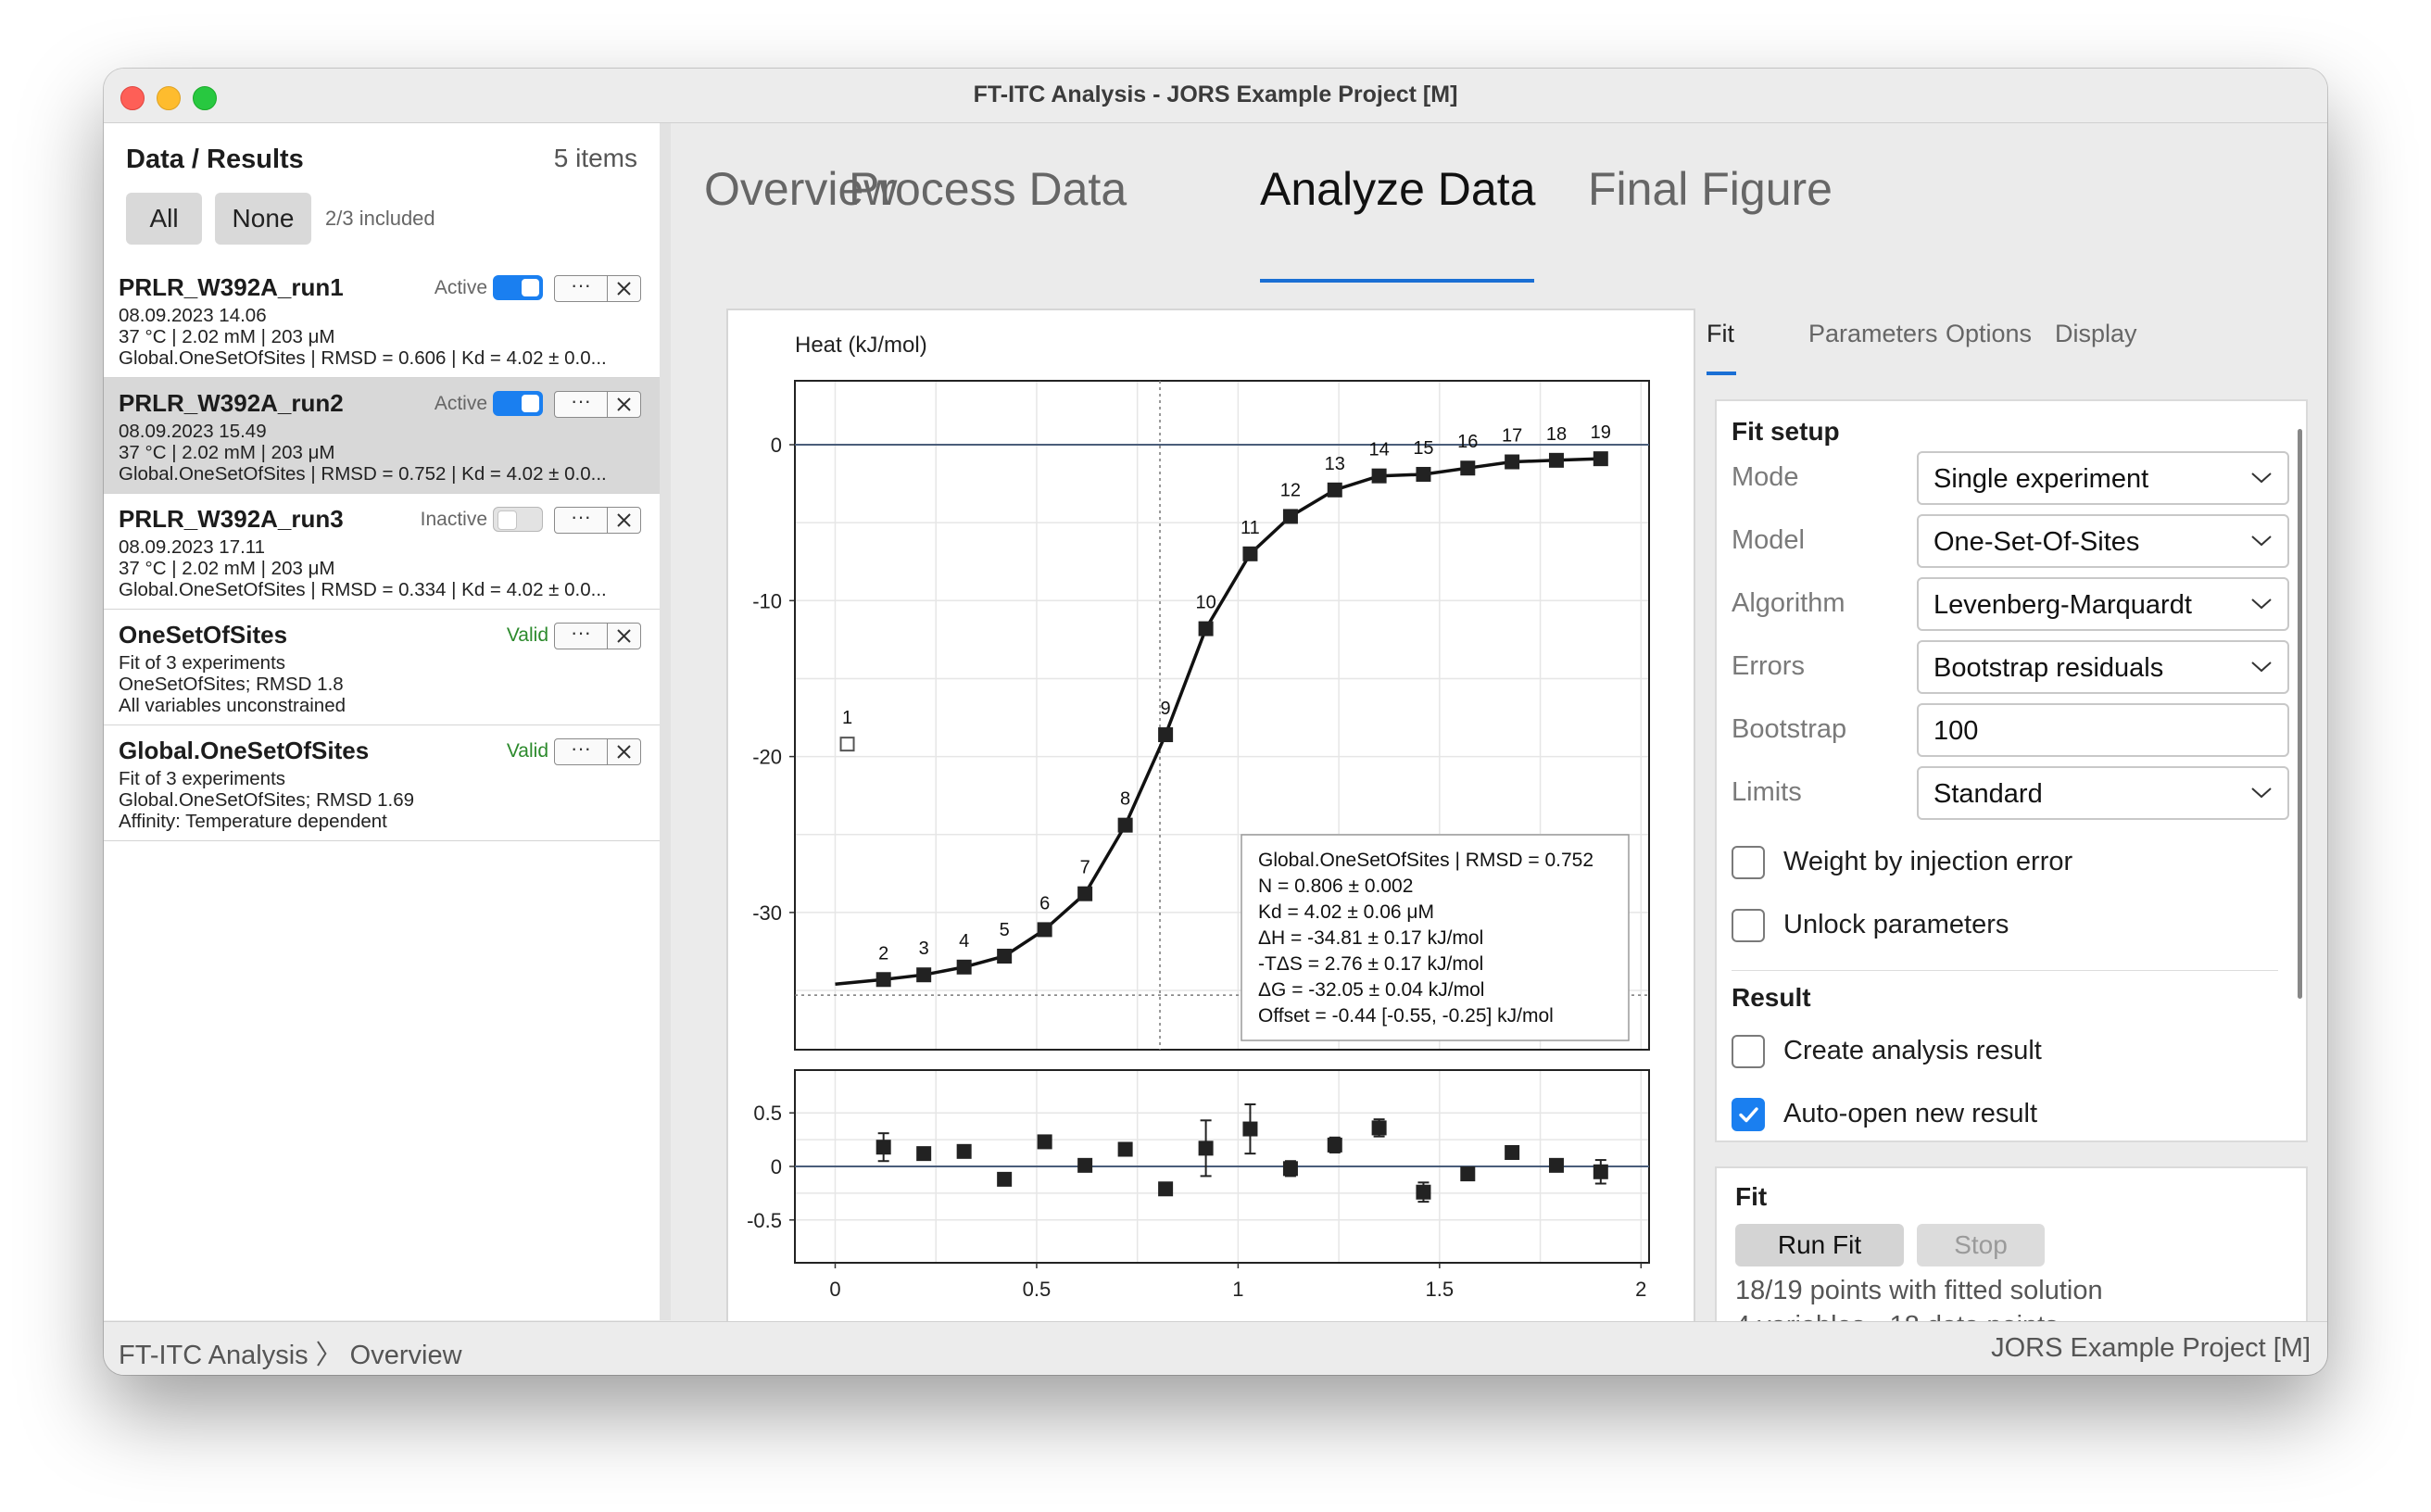 The image size is (2431, 1512). I want to click on fit-result-line: -TΔS = 2.76 ± 0.17 kJ/mol, so click(1370, 964).